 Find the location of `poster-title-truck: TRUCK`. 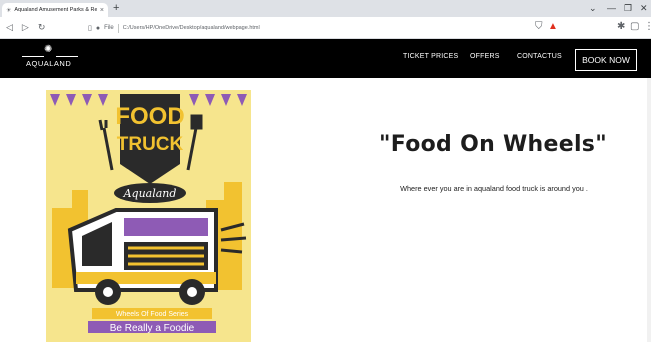

poster-title-truck: TRUCK is located at coordinates (150, 144).